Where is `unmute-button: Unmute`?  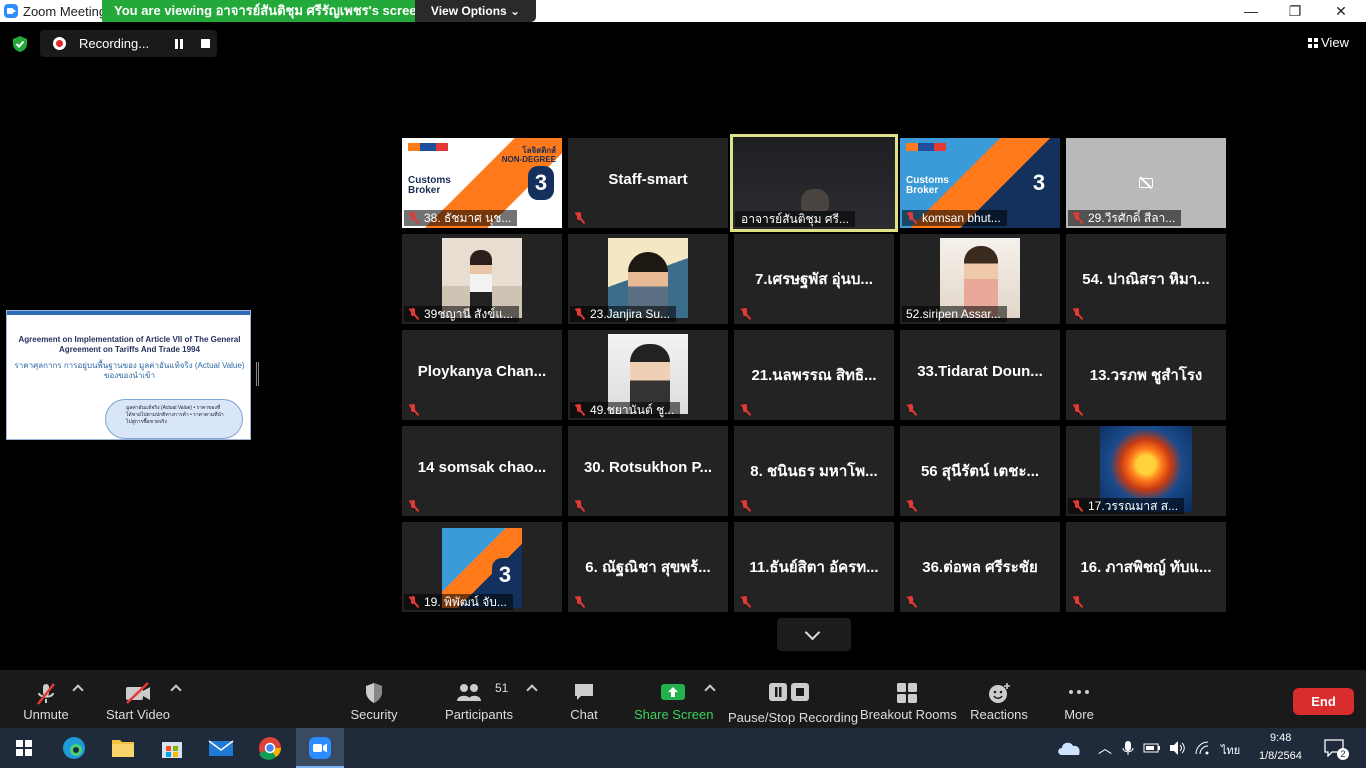 unmute-button: Unmute is located at coordinates (46, 699).